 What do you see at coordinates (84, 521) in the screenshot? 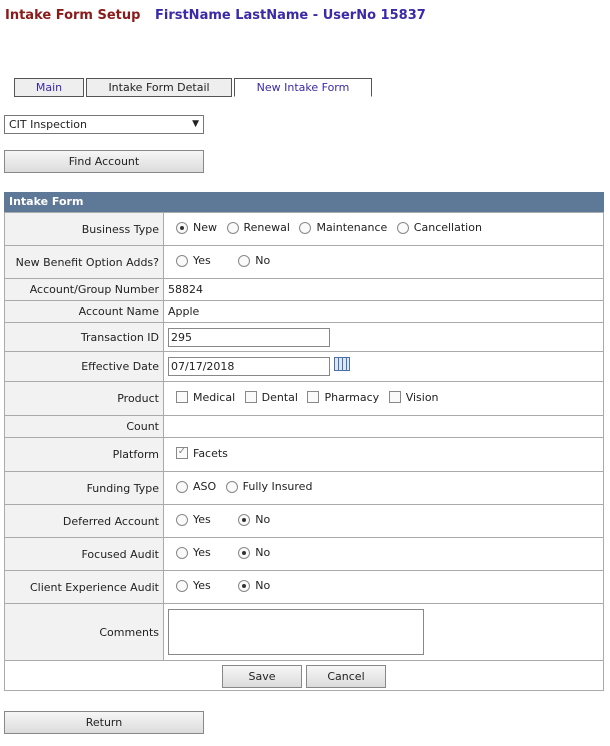
I see `deferred-account-label: Deferred Account` at bounding box center [84, 521].